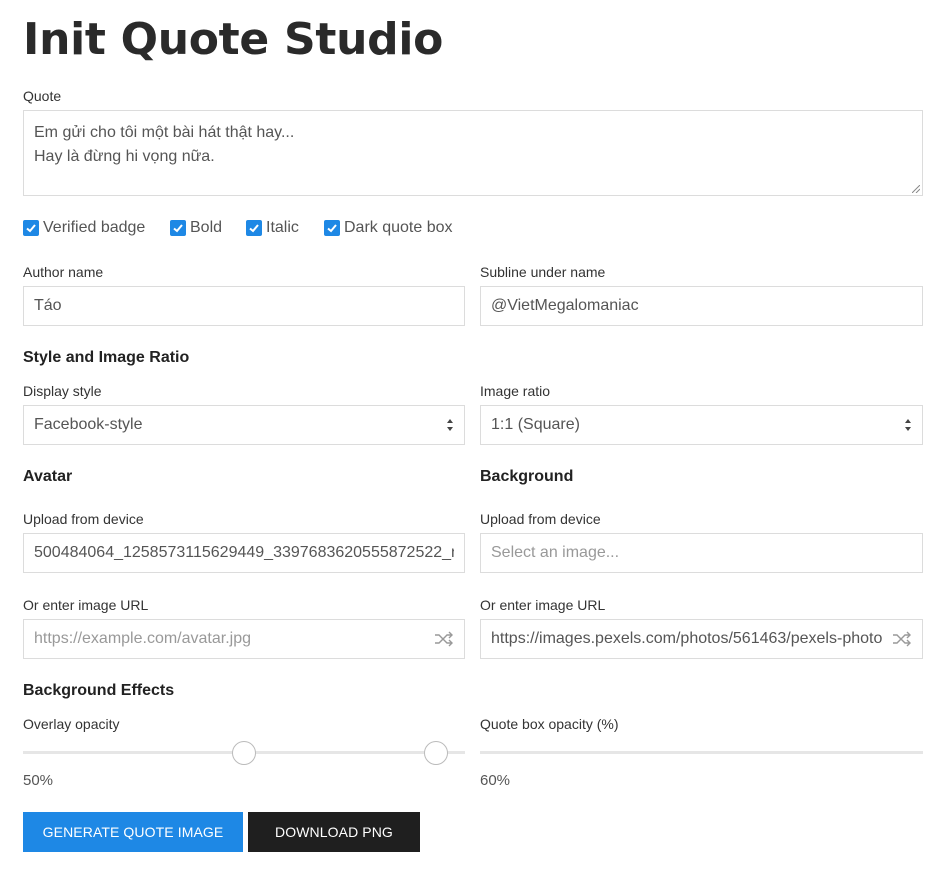 Image resolution: width=947 pixels, height=875 pixels. What do you see at coordinates (124, 156) in the screenshot?
I see `quote-line-2: Hay là đừng hi vọng nữa.` at bounding box center [124, 156].